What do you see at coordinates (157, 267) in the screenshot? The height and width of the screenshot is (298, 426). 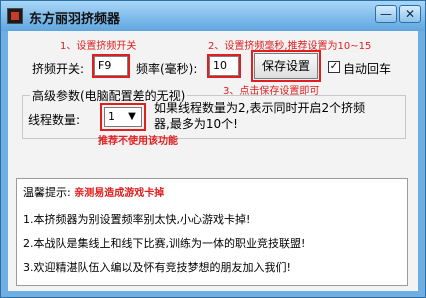 I see `tip-line-3: 3.欢迎精湛队伍入编以及怀有竞技梦想的朋友加入我们!` at bounding box center [157, 267].